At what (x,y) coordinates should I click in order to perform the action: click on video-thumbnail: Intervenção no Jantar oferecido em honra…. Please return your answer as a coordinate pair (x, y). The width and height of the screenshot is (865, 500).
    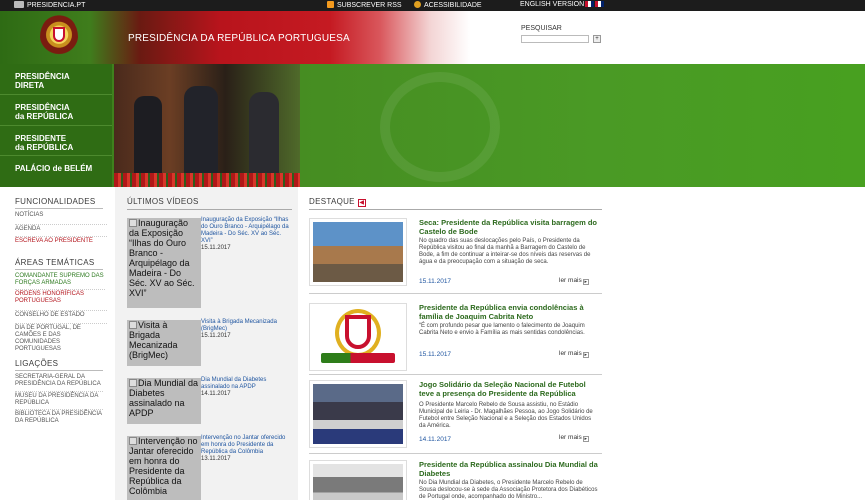
    Looking at the image, I should click on (164, 468).